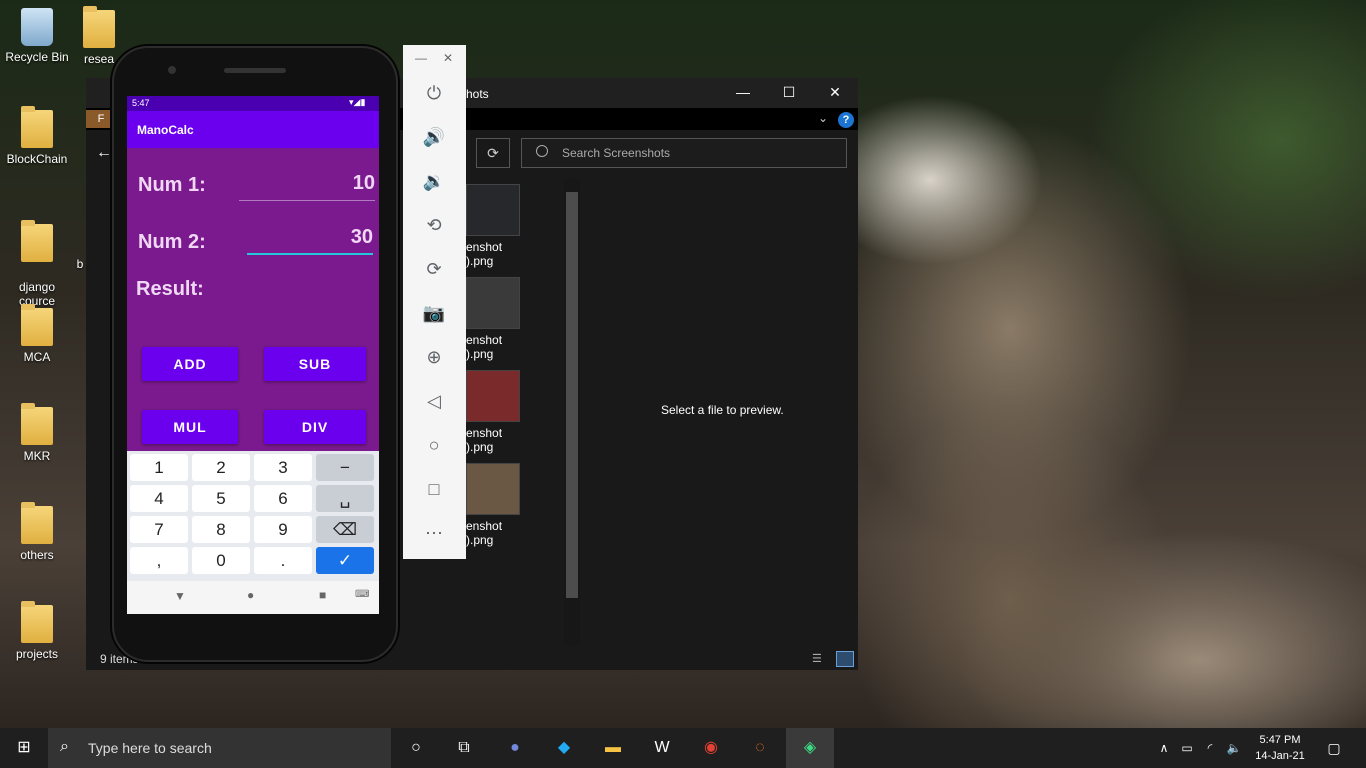 The image size is (1366, 768). What do you see at coordinates (493, 396) in the screenshot?
I see `file-thumbnail` at bounding box center [493, 396].